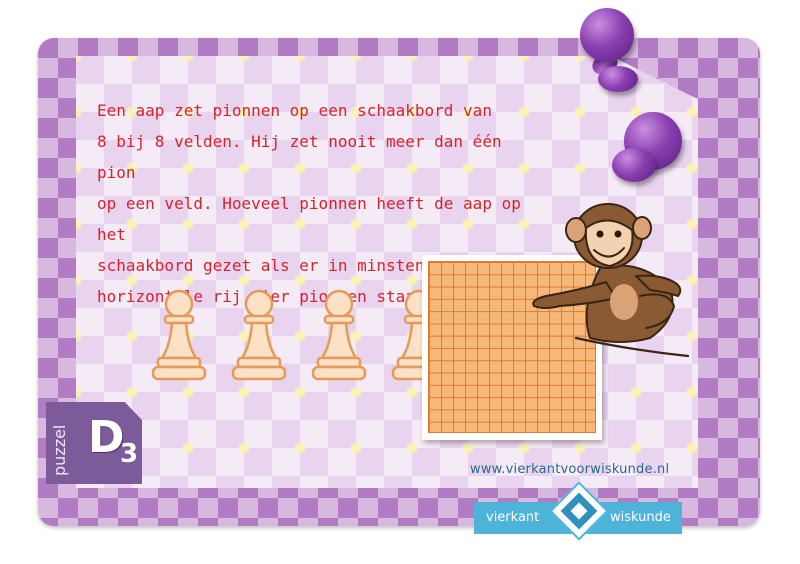  Describe the element at coordinates (569, 469) in the screenshot. I see `website-url: www.vierkantvoorwiskunde.nl` at that location.